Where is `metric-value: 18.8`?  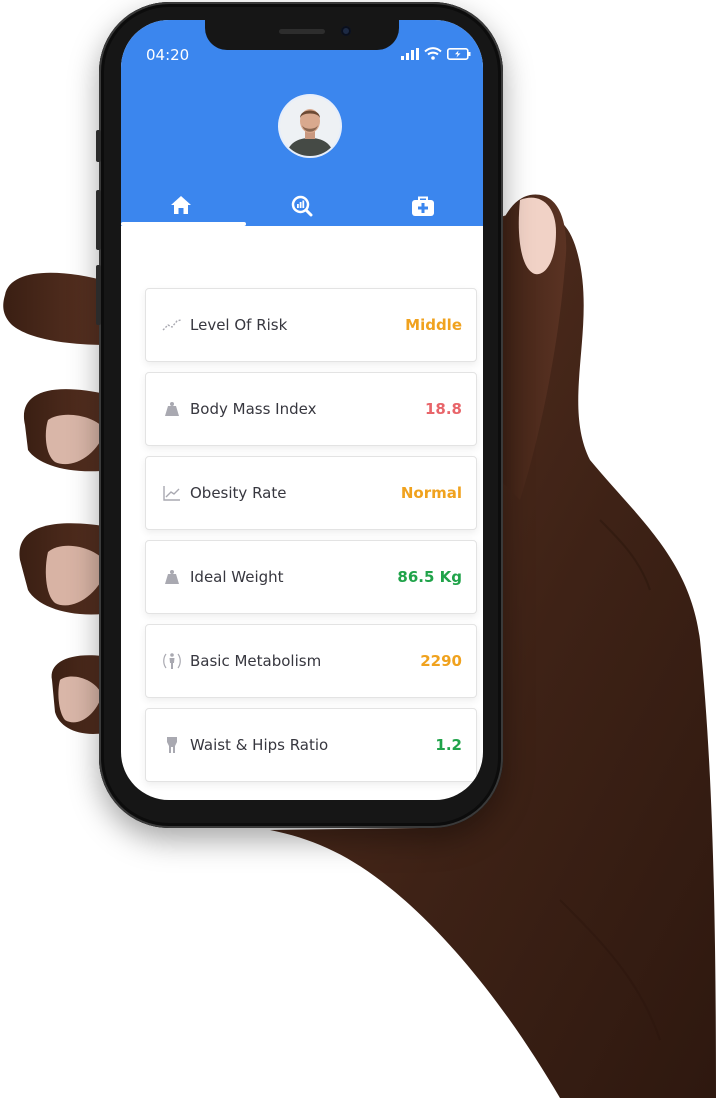 metric-value: 18.8 is located at coordinates (443, 409).